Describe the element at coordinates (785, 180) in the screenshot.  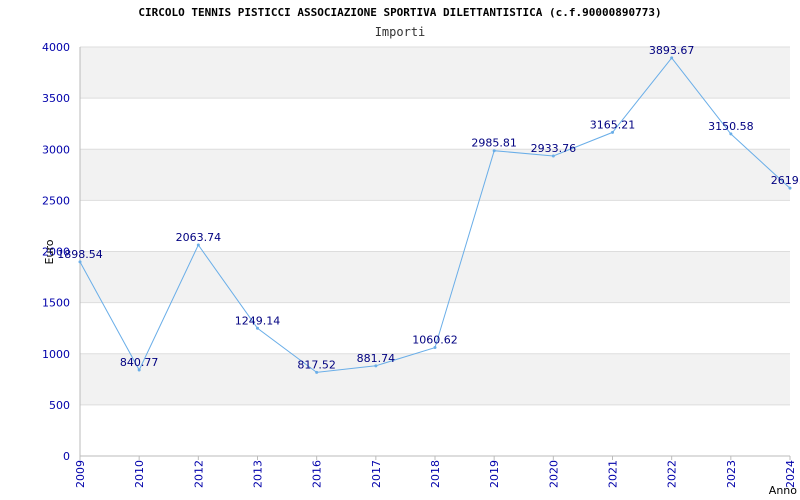
I see `data-label: 2619.5` at that location.